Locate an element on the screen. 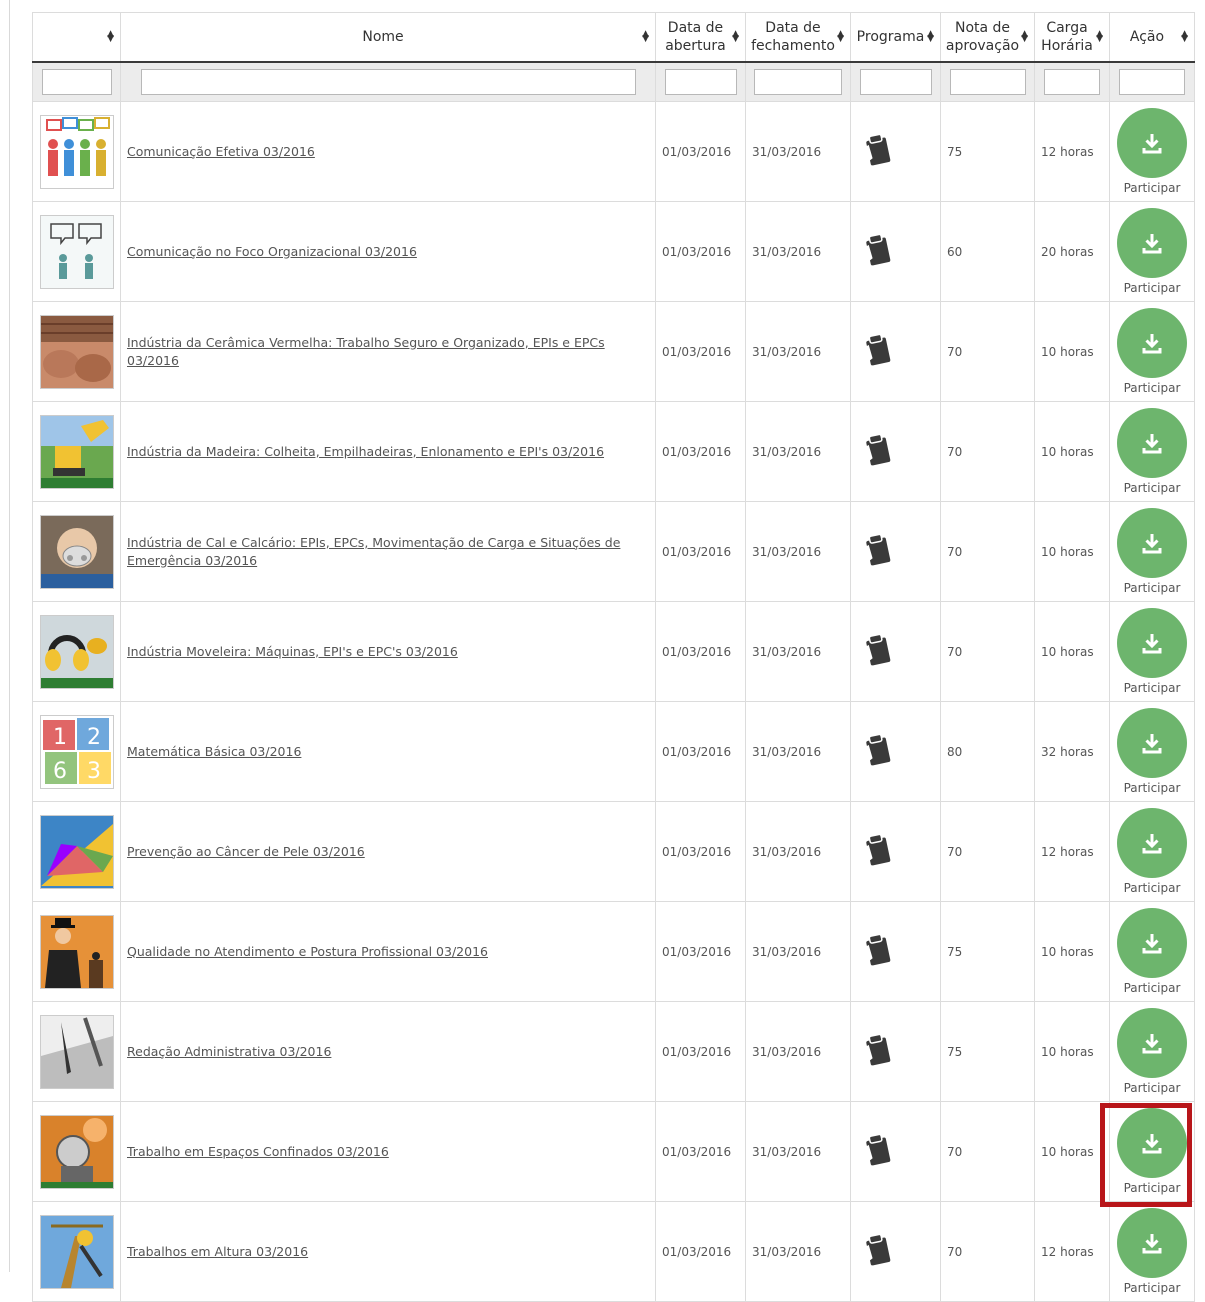 The image size is (1205, 1302). col-header-program: Programa ▲ ▼ is located at coordinates (895, 37).